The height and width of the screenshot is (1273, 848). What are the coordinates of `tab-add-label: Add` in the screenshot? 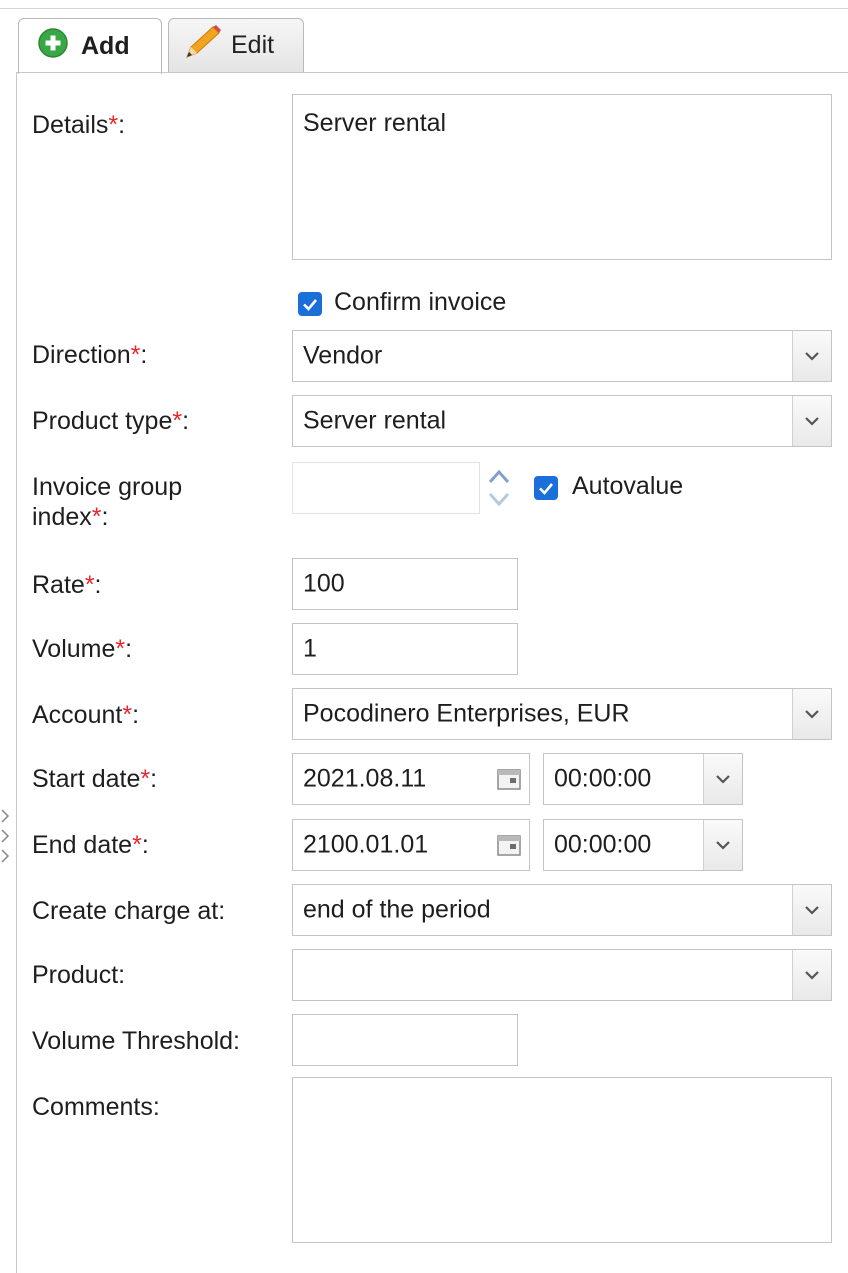 It's located at (105, 46).